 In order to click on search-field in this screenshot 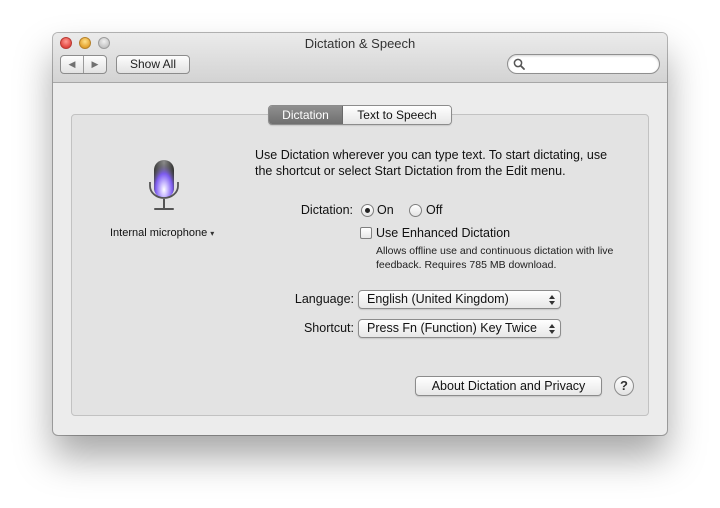, I will do `click(583, 64)`.